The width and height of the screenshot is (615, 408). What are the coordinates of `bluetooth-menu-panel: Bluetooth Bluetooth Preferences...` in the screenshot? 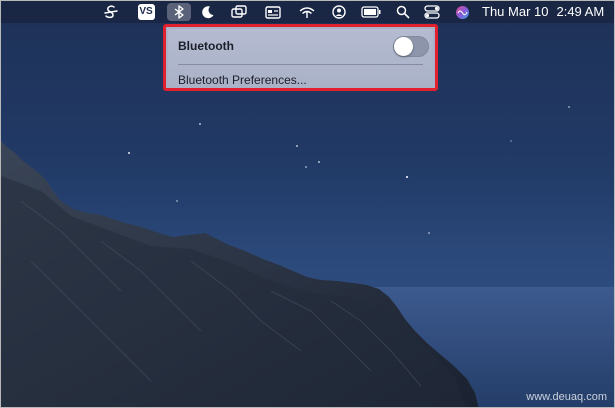 It's located at (300, 58).